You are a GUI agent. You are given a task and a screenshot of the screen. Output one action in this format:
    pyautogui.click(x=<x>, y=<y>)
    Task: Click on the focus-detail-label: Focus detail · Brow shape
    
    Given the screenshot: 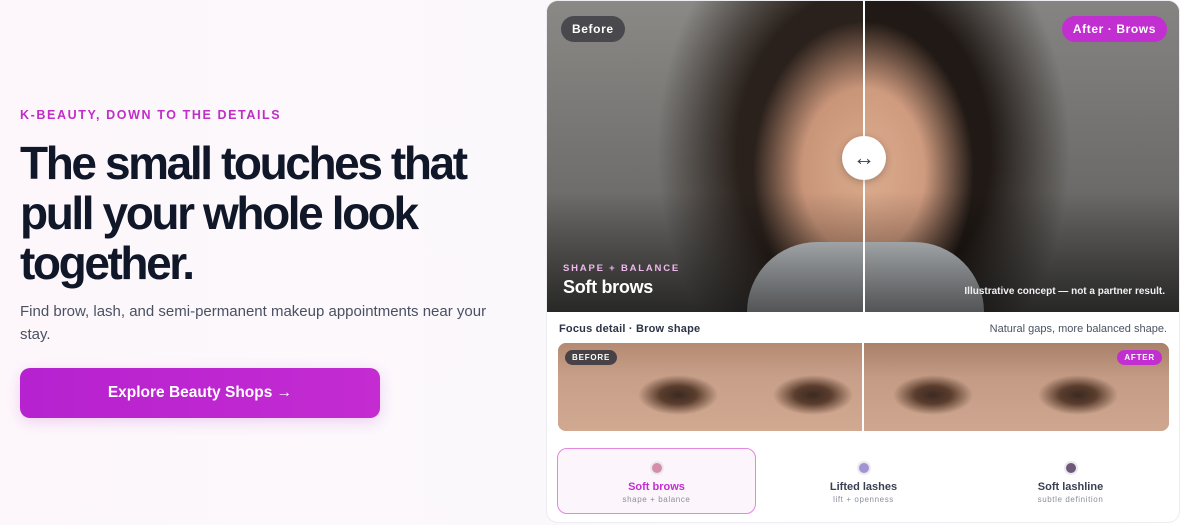 What is the action you would take?
    pyautogui.click(x=630, y=329)
    